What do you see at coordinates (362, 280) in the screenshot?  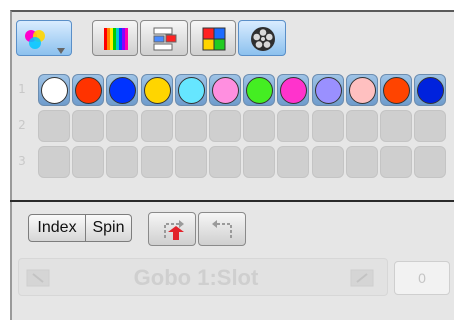 I see `gobo-next-icon` at bounding box center [362, 280].